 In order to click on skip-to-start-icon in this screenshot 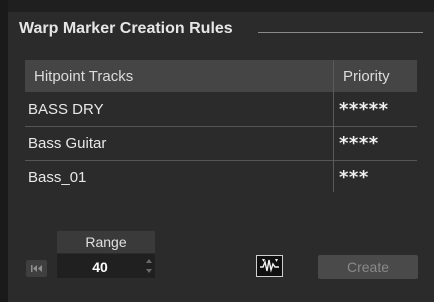, I will do `click(36, 268)`.